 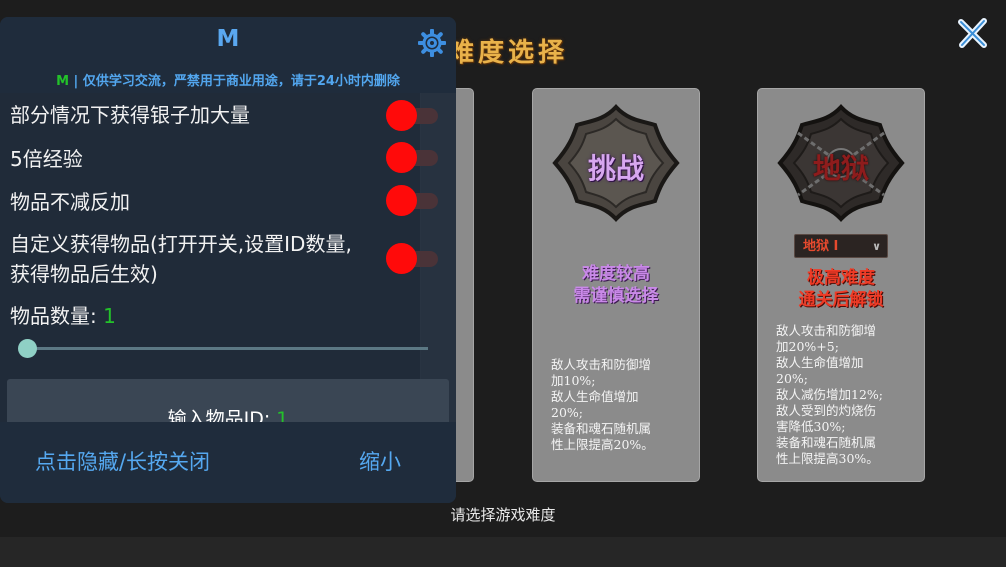 I want to click on item-quantity: 物品数量: 1, so click(x=63, y=314).